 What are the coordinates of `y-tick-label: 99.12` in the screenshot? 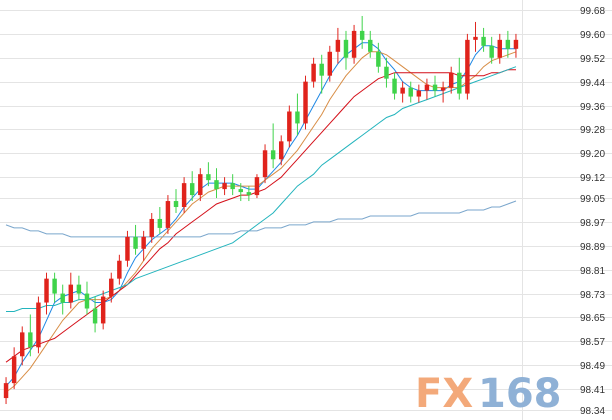 It's located at (592, 178).